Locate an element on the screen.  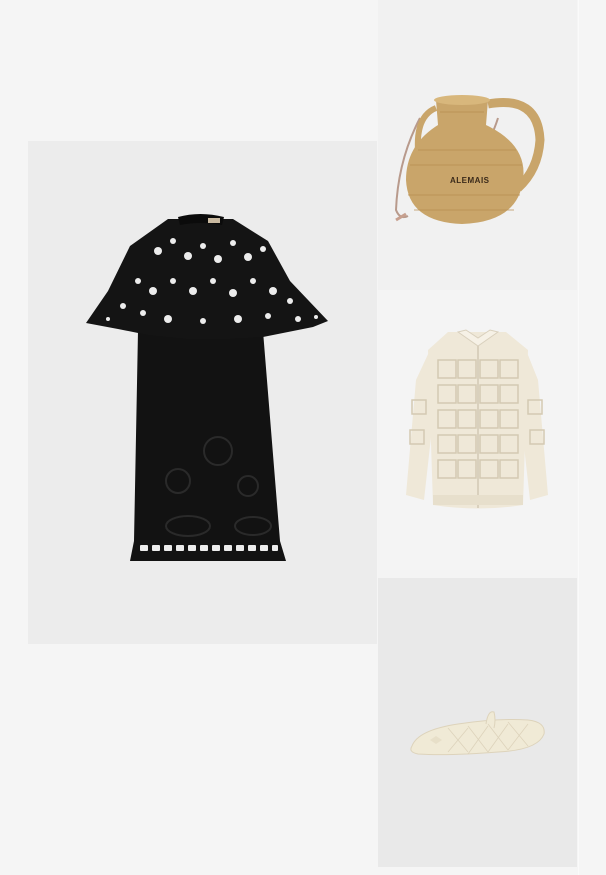
product-card-cardigan is located at coordinates (477, 434).